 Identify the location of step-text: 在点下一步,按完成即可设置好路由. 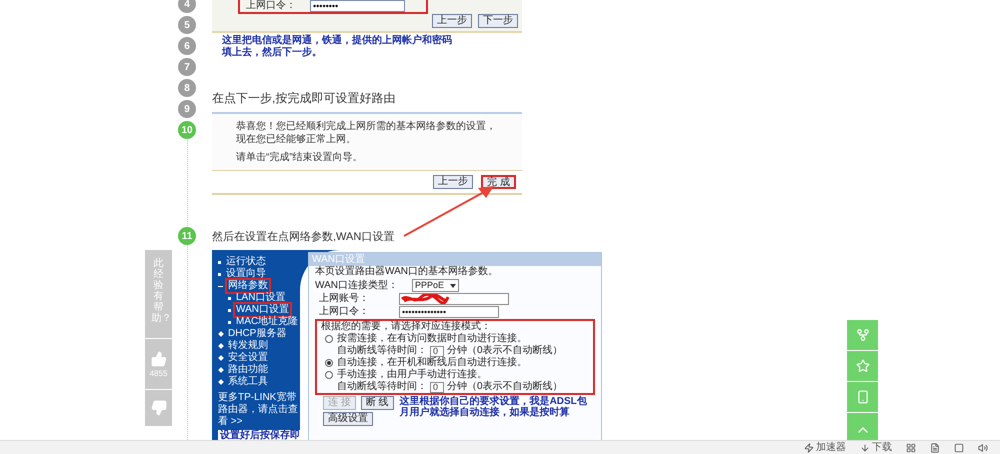
(304, 98).